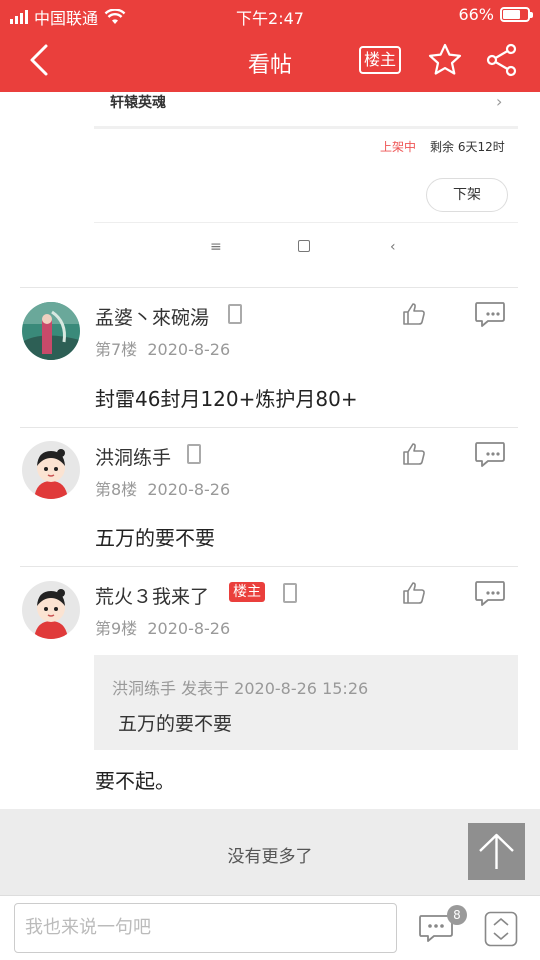 Image resolution: width=540 pixels, height=960 pixels. Describe the element at coordinates (116, 349) in the screenshot. I see `floor-number: 第7楼` at that location.